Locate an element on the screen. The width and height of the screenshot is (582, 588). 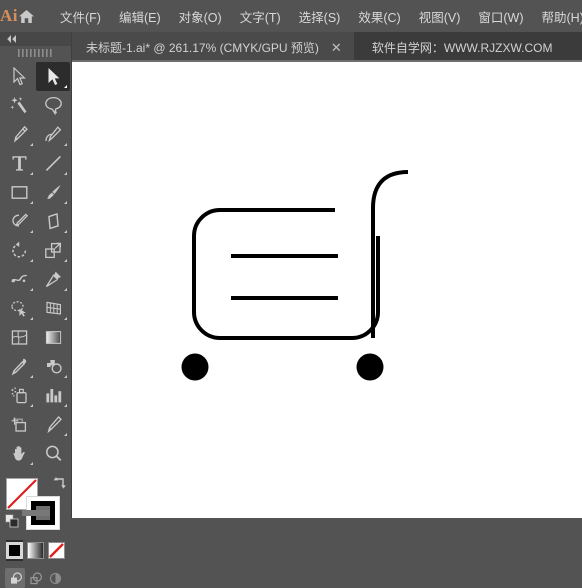
fill-stroke-controls is located at coordinates (35, 505).